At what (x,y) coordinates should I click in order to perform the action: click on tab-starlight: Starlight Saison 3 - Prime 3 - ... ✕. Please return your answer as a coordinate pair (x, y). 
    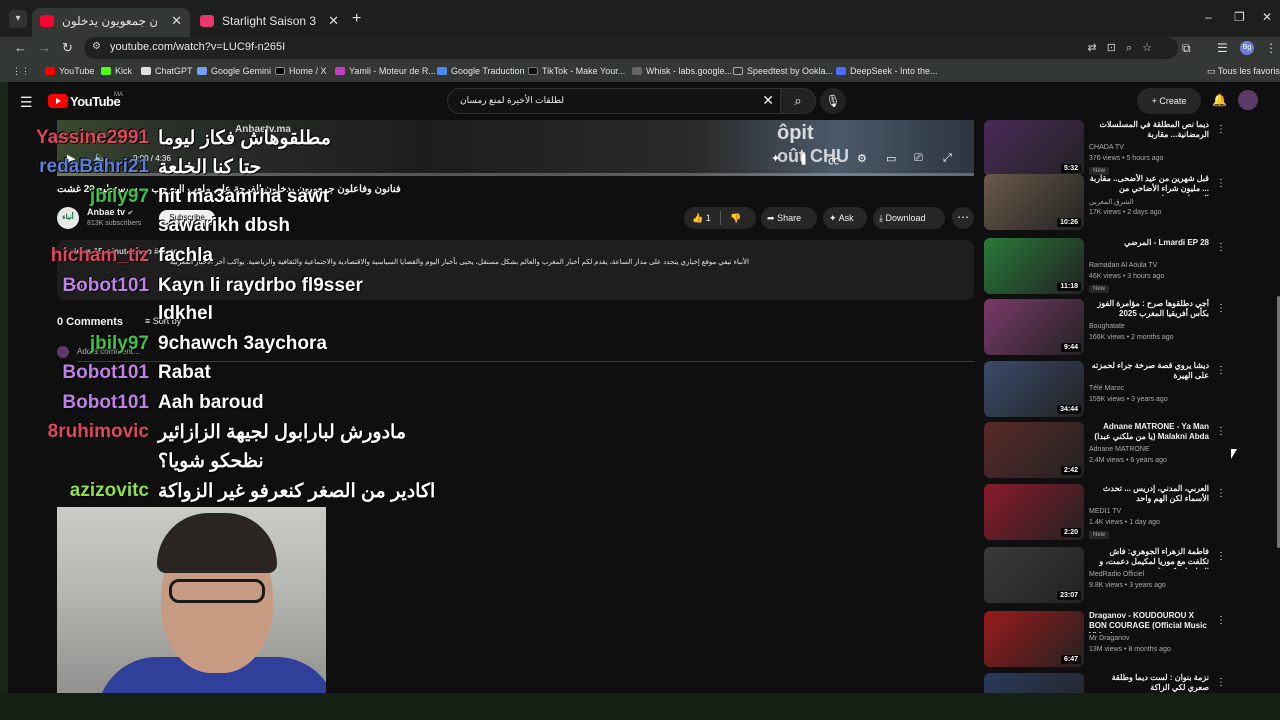
    Looking at the image, I should click on (269, 22).